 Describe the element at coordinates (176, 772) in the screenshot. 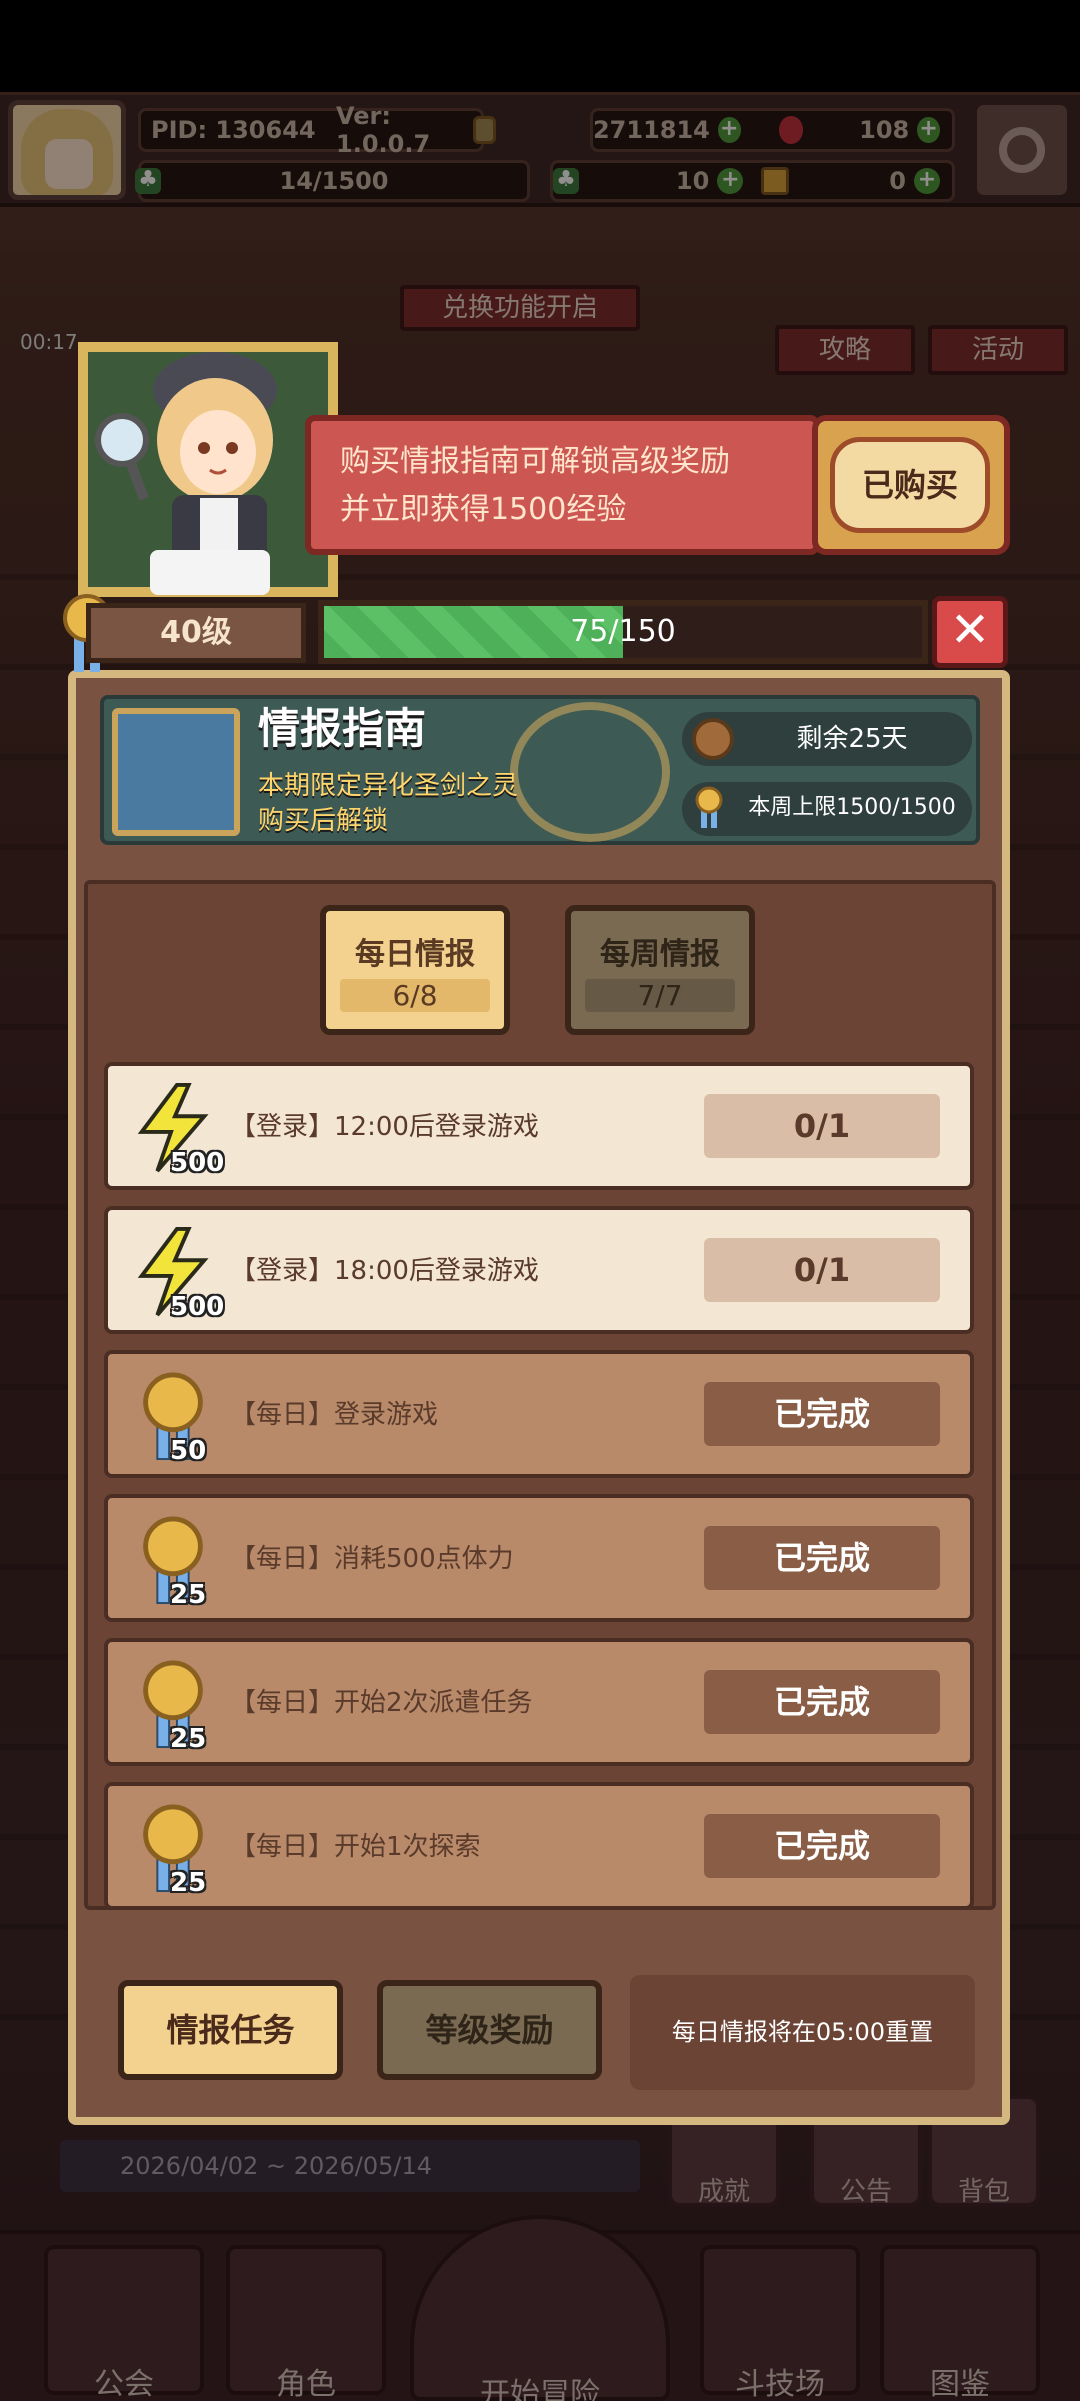

I see `sword-spirit-icon` at that location.